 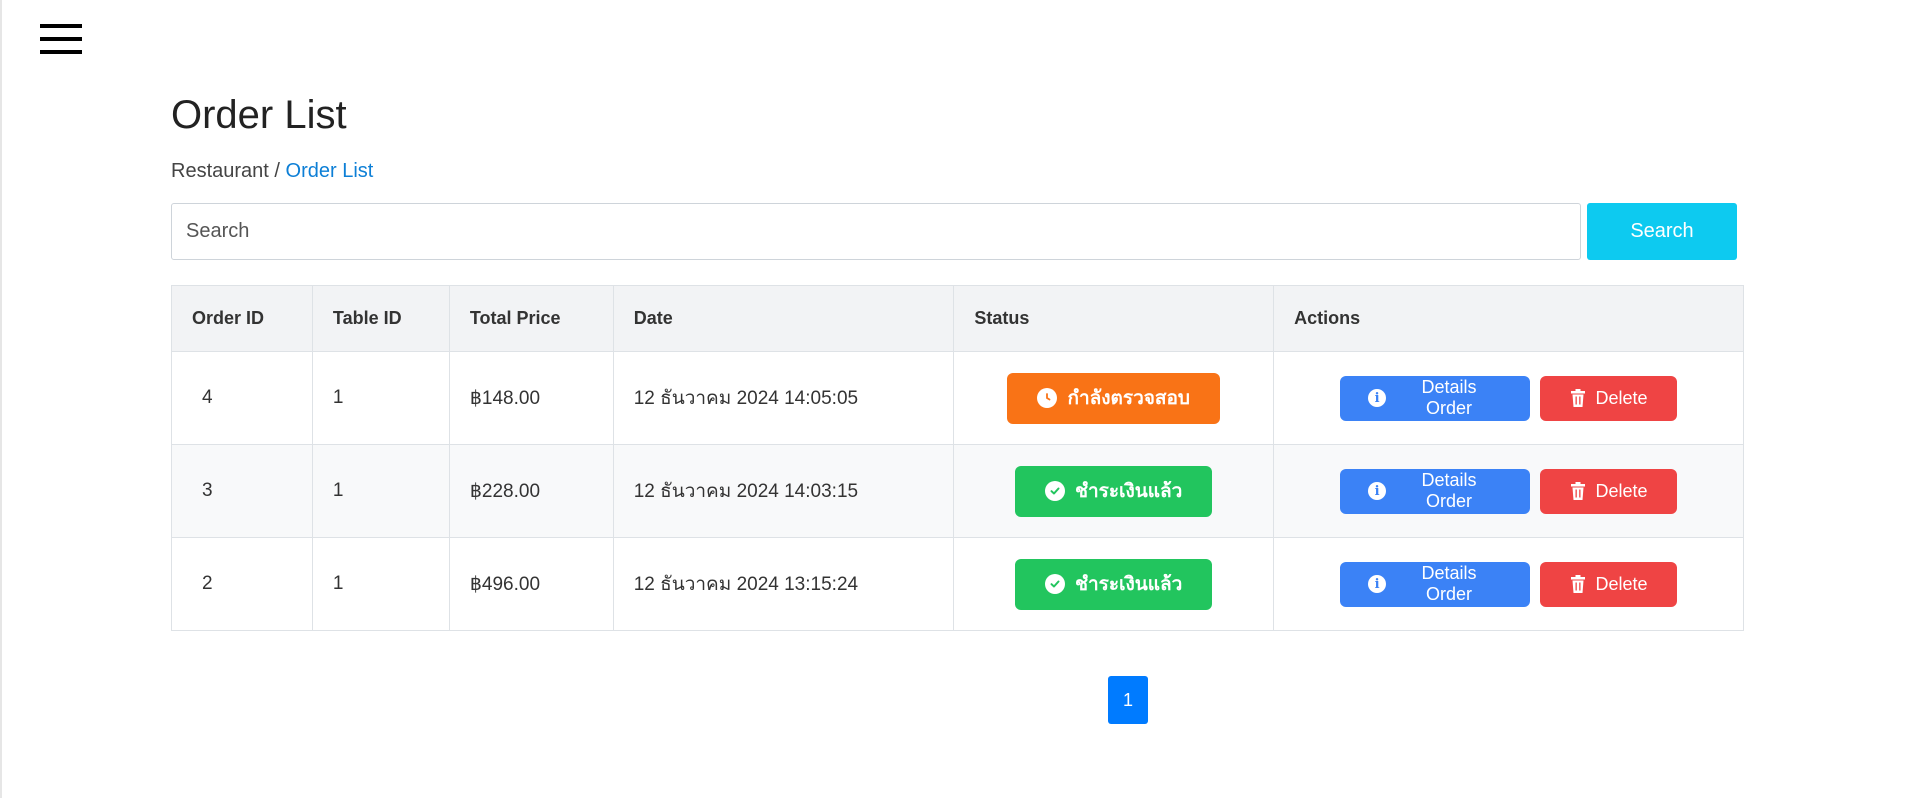 What do you see at coordinates (380, 318) in the screenshot?
I see `column-header-table-id: Table ID` at bounding box center [380, 318].